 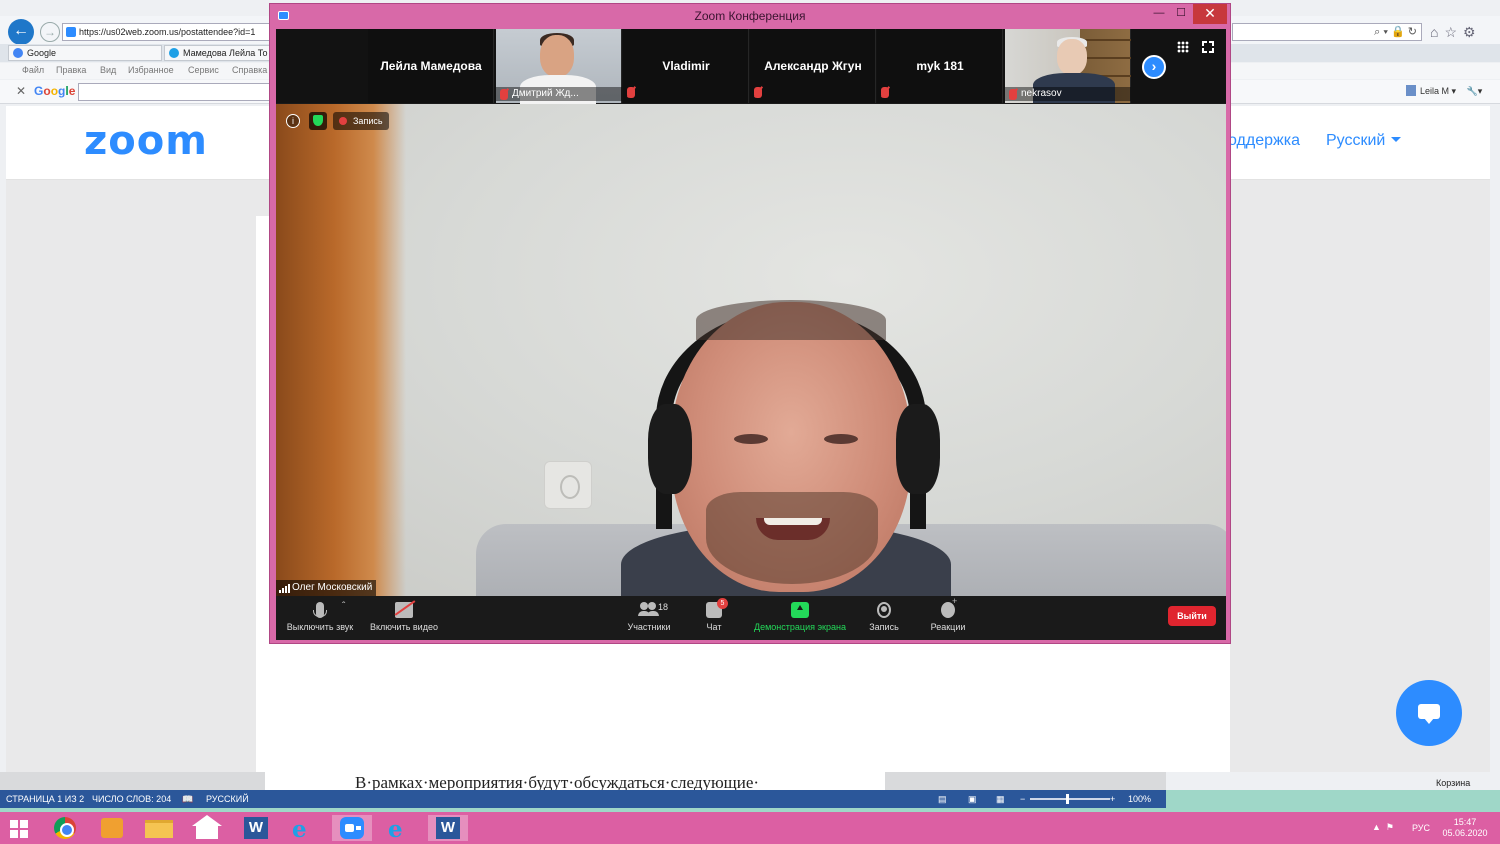 What do you see at coordinates (1154, 67) in the screenshot?
I see `next-page-arrow-icon: ›` at bounding box center [1154, 67].